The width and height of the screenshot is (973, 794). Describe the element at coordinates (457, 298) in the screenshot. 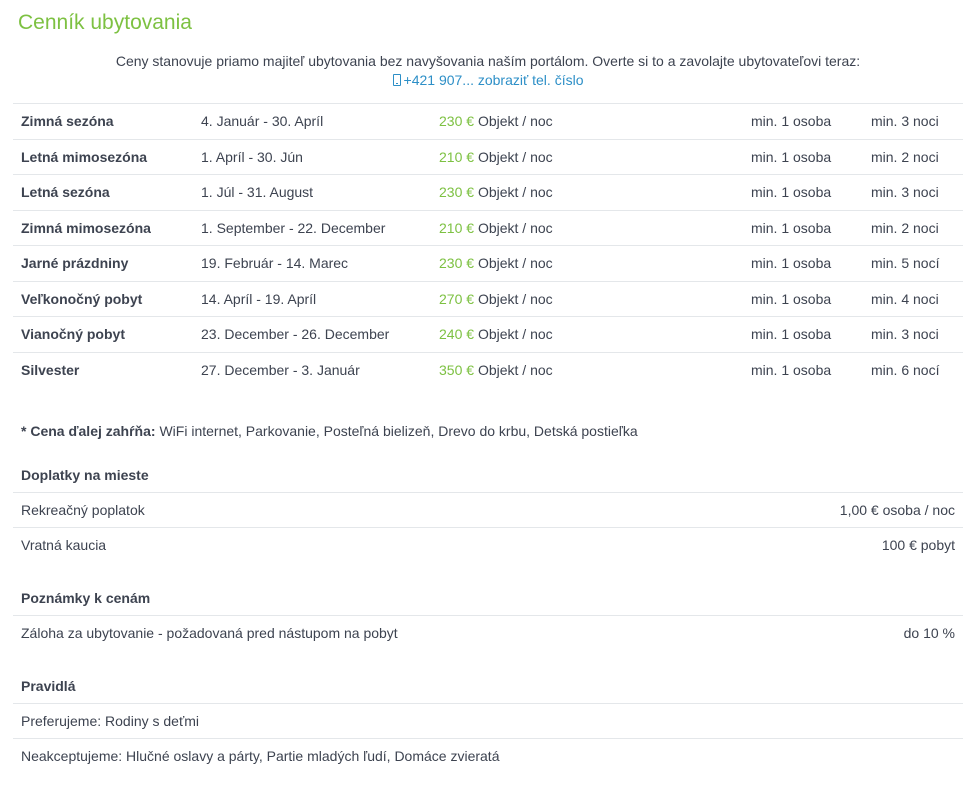

I see `price-value: 270 €` at that location.